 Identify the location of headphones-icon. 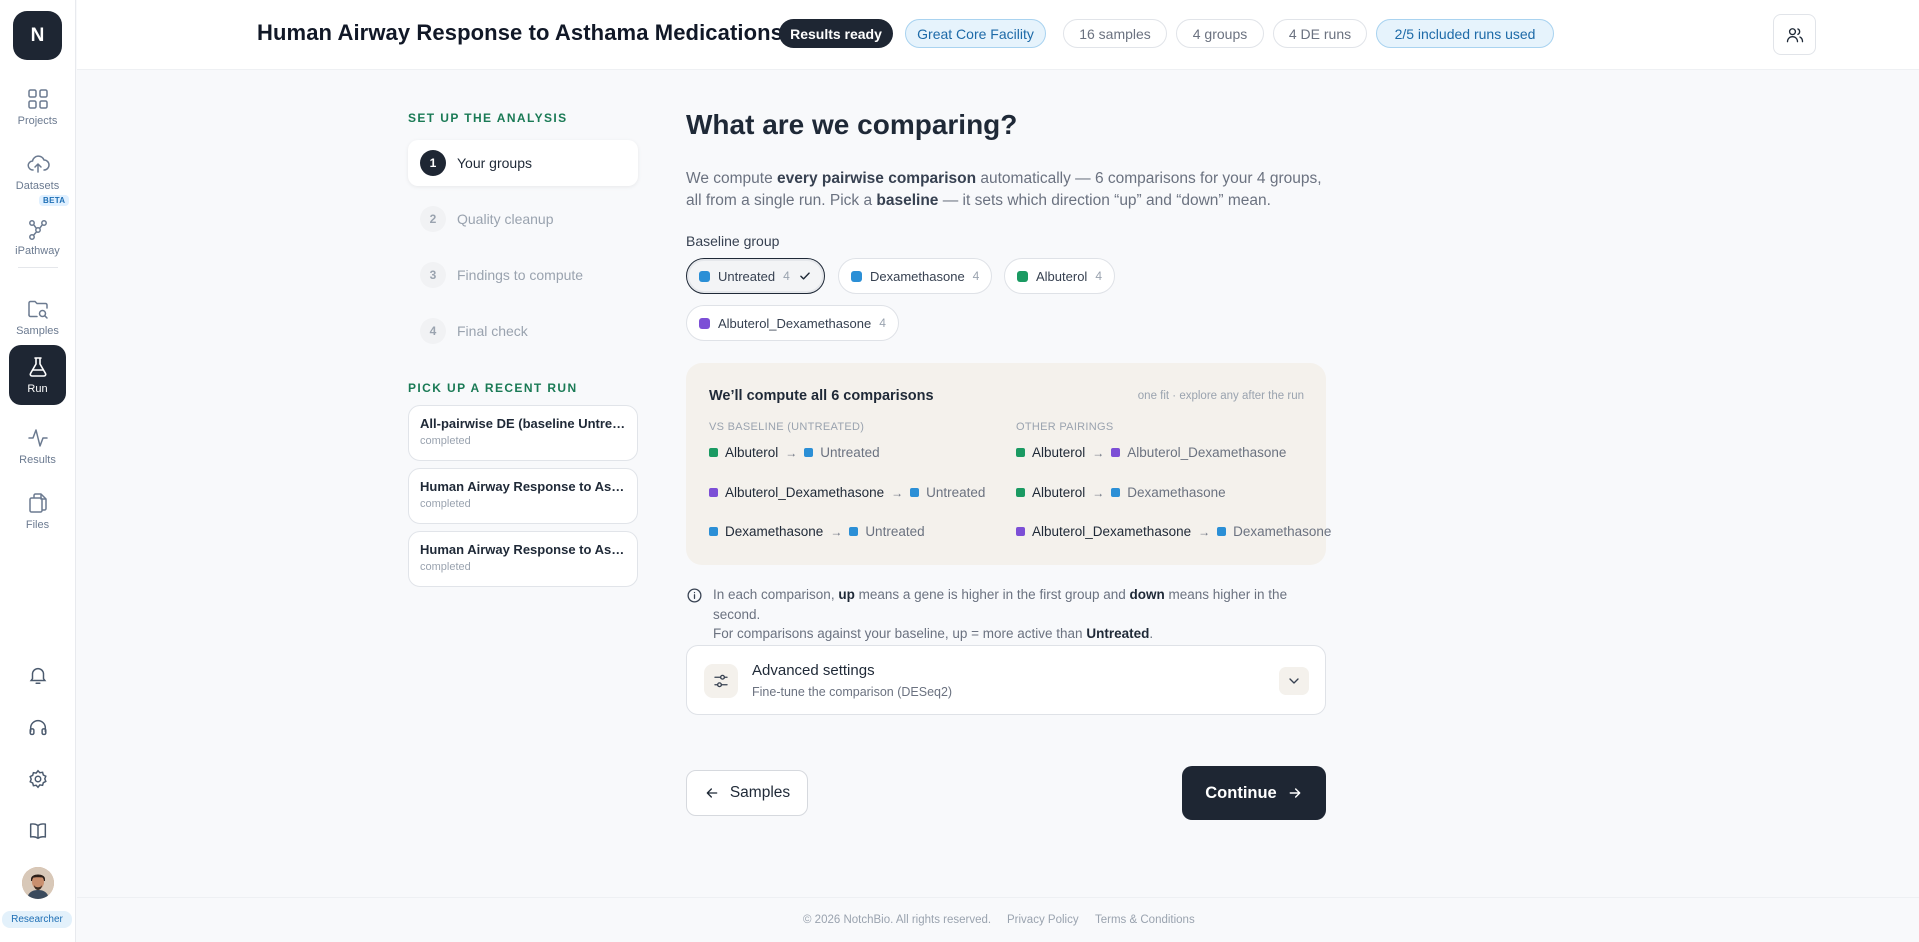
(38, 727).